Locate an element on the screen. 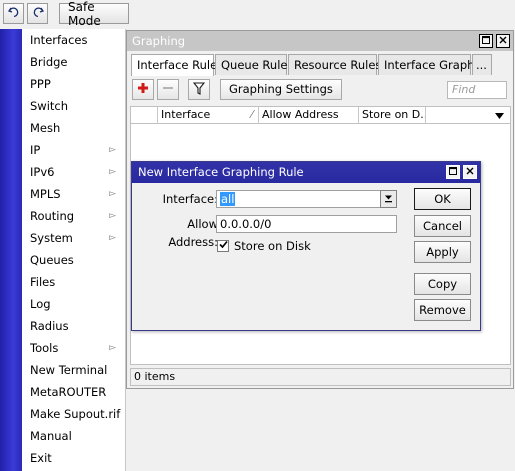 The width and height of the screenshot is (515, 471). filter-icon is located at coordinates (199, 89).